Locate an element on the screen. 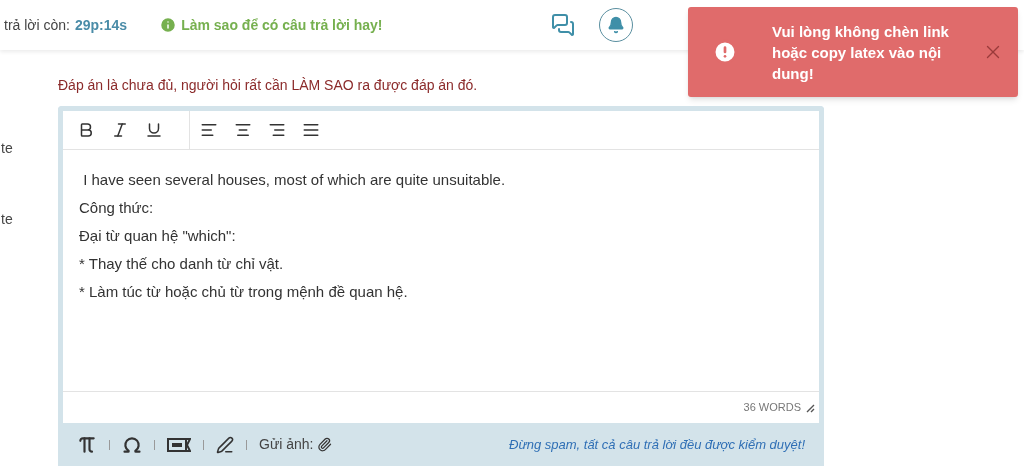 This screenshot has width=1024, height=466. align-left-icon is located at coordinates (209, 130).